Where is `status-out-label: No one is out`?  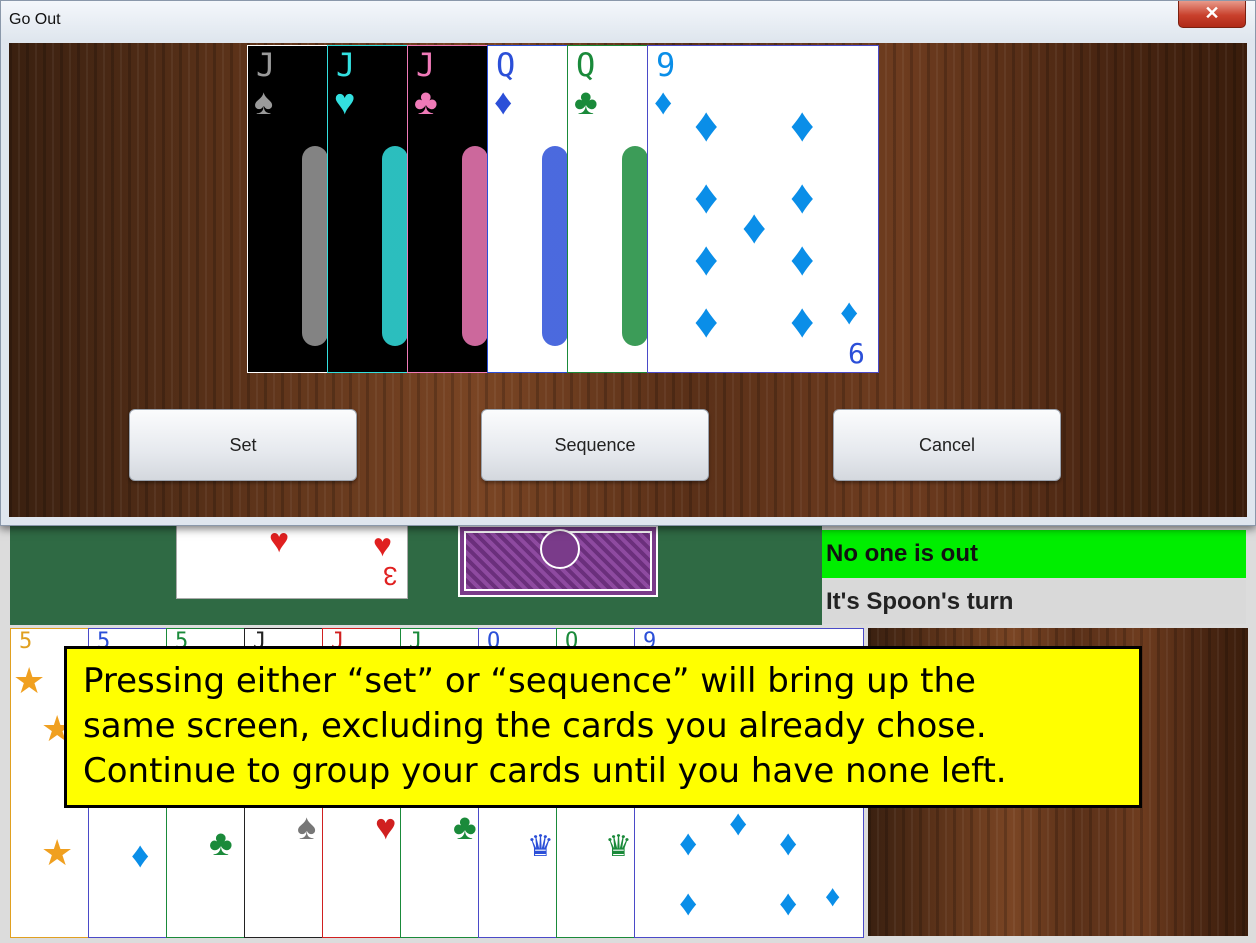 status-out-label: No one is out is located at coordinates (1034, 555).